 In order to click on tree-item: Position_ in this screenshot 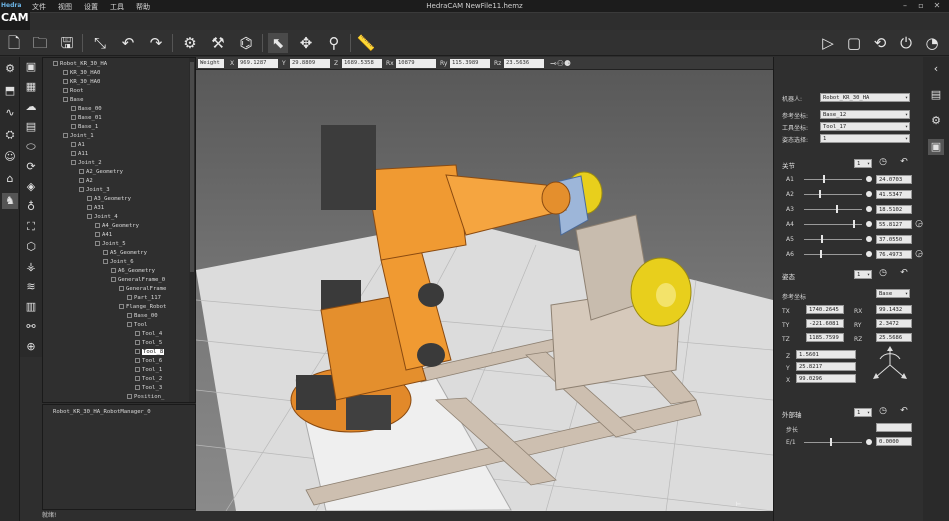, I will do `click(145, 397)`.